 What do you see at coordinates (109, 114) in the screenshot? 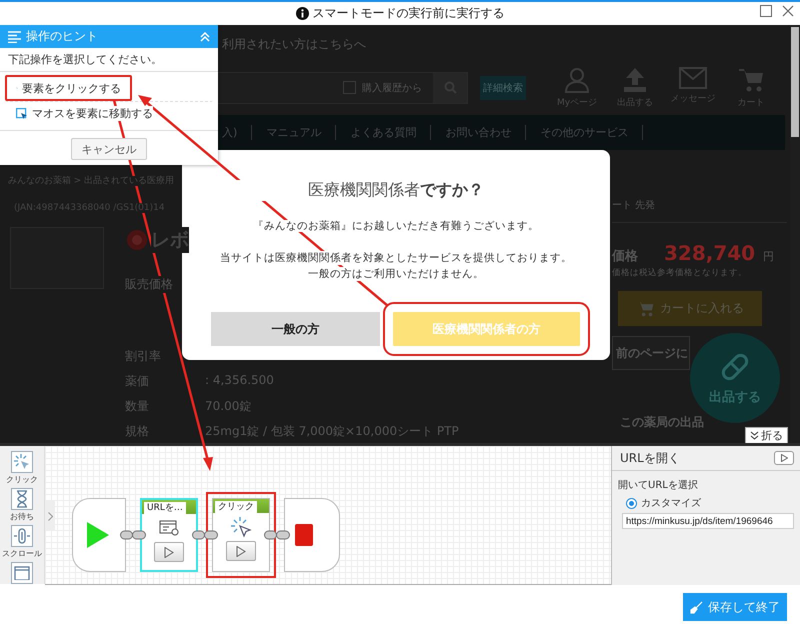
I see `hint-option: マオスを要素に移動する` at bounding box center [109, 114].